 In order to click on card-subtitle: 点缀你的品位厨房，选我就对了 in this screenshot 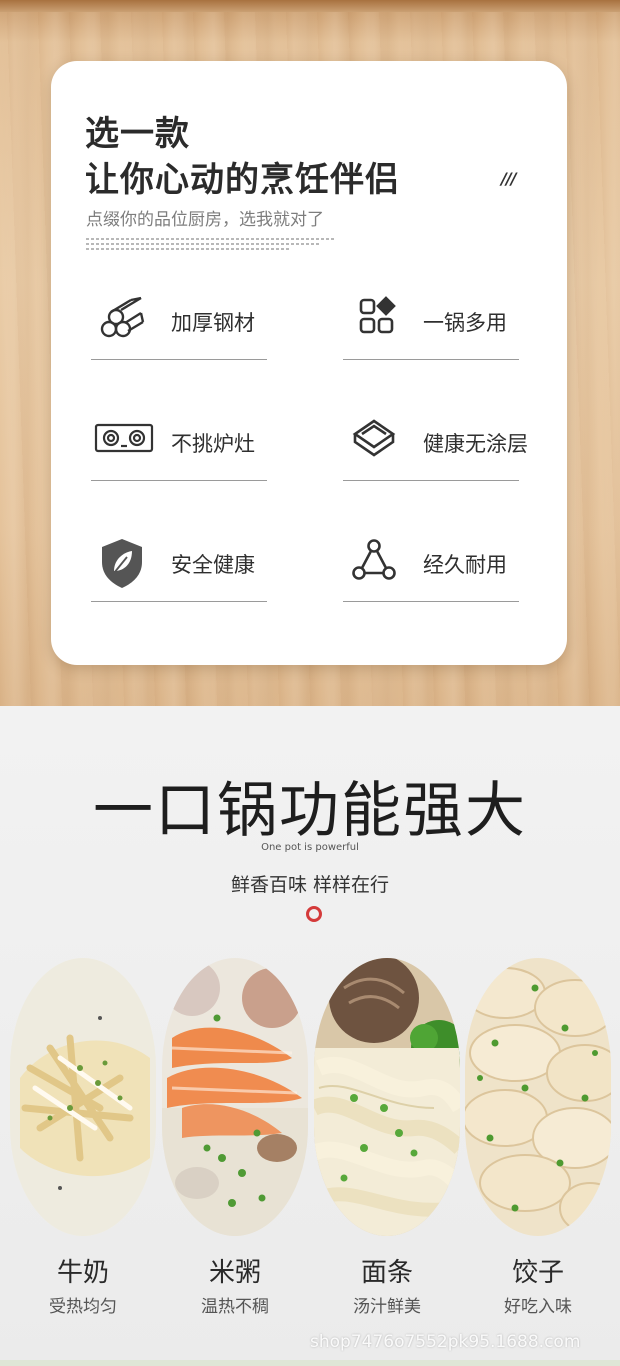, I will do `click(205, 220)`.